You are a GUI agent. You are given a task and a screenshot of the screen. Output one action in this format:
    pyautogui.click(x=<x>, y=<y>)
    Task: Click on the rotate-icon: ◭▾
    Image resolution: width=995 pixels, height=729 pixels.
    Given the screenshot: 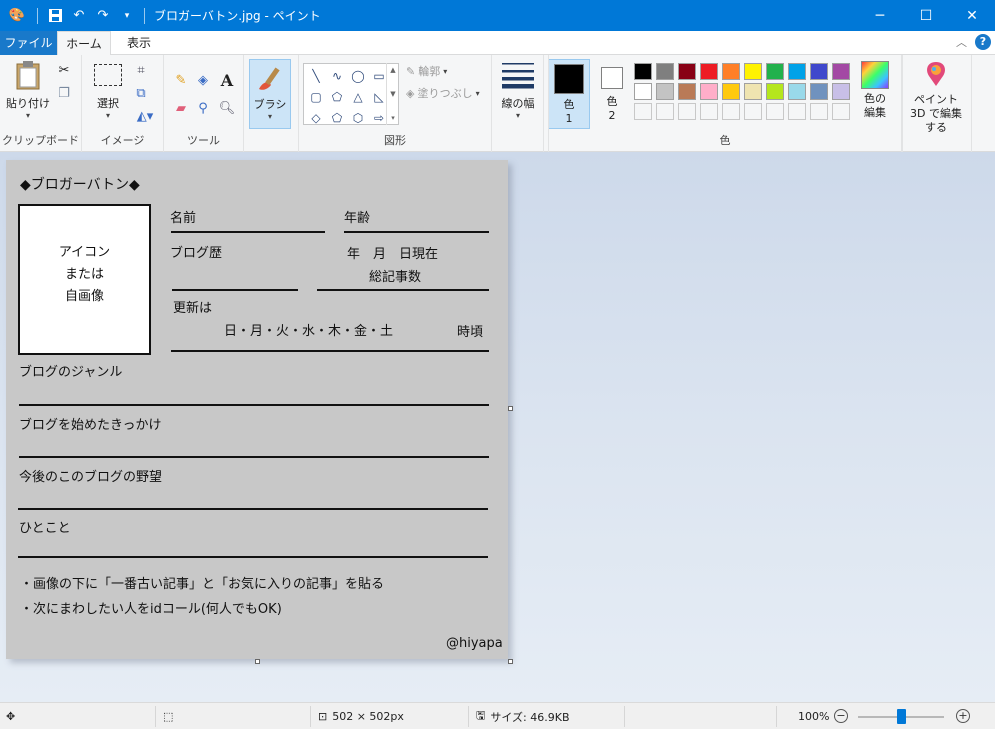 What is the action you would take?
    pyautogui.click(x=145, y=116)
    